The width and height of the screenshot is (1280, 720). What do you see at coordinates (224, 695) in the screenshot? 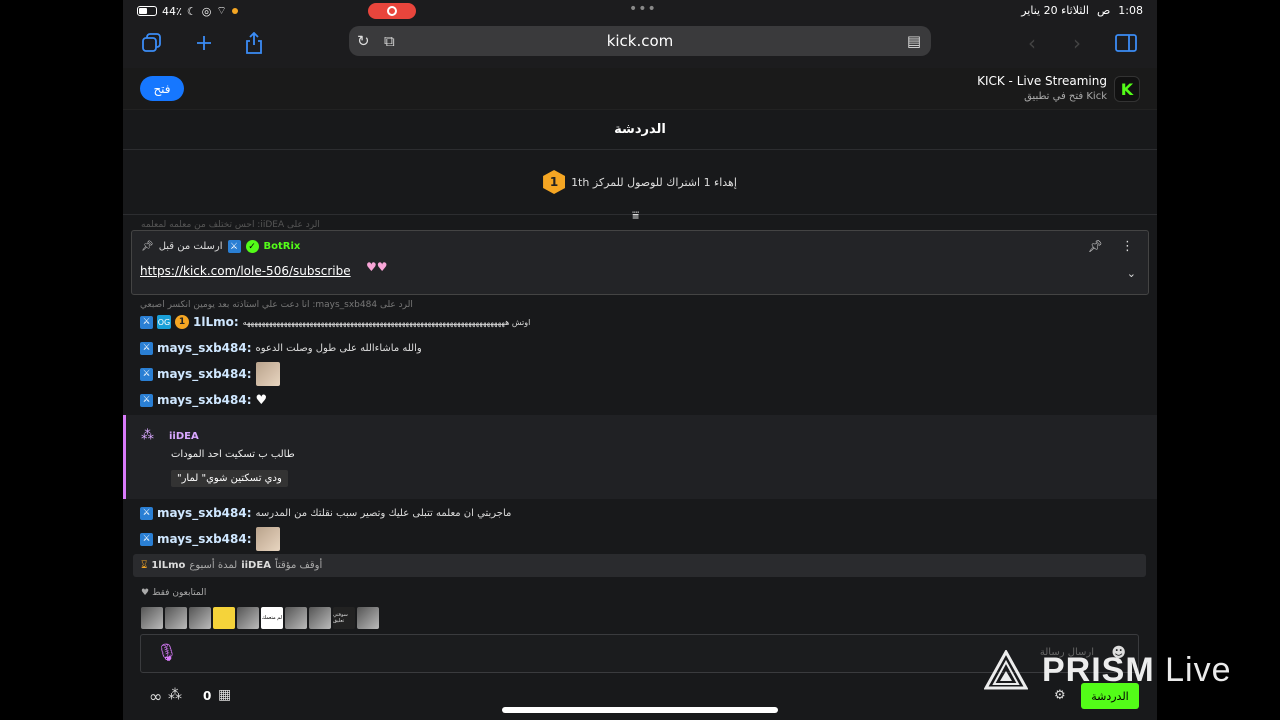
I see `store-icon: ▦` at bounding box center [224, 695].